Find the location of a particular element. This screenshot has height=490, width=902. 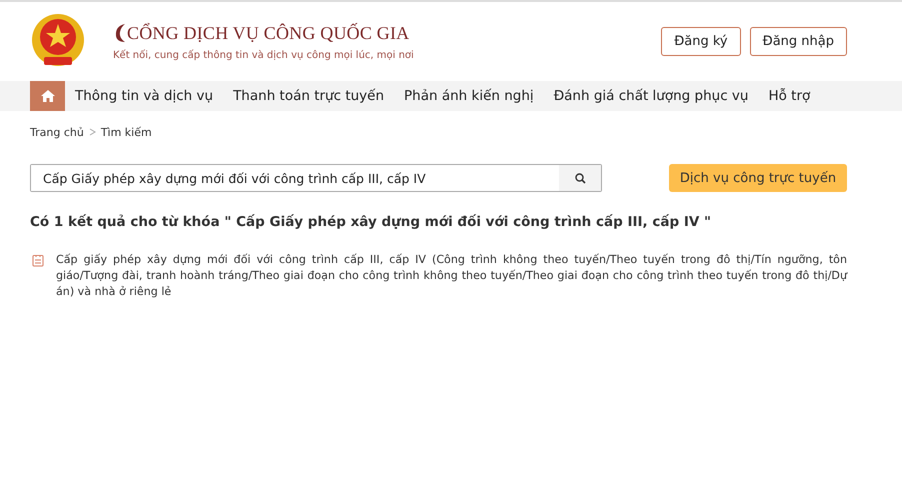

results-heading: Có 1 kết quả cho từ khóa " Cấp Giấy phép xây dựng mới đối với công trình cấp III, cấp IV " is located at coordinates (371, 222).